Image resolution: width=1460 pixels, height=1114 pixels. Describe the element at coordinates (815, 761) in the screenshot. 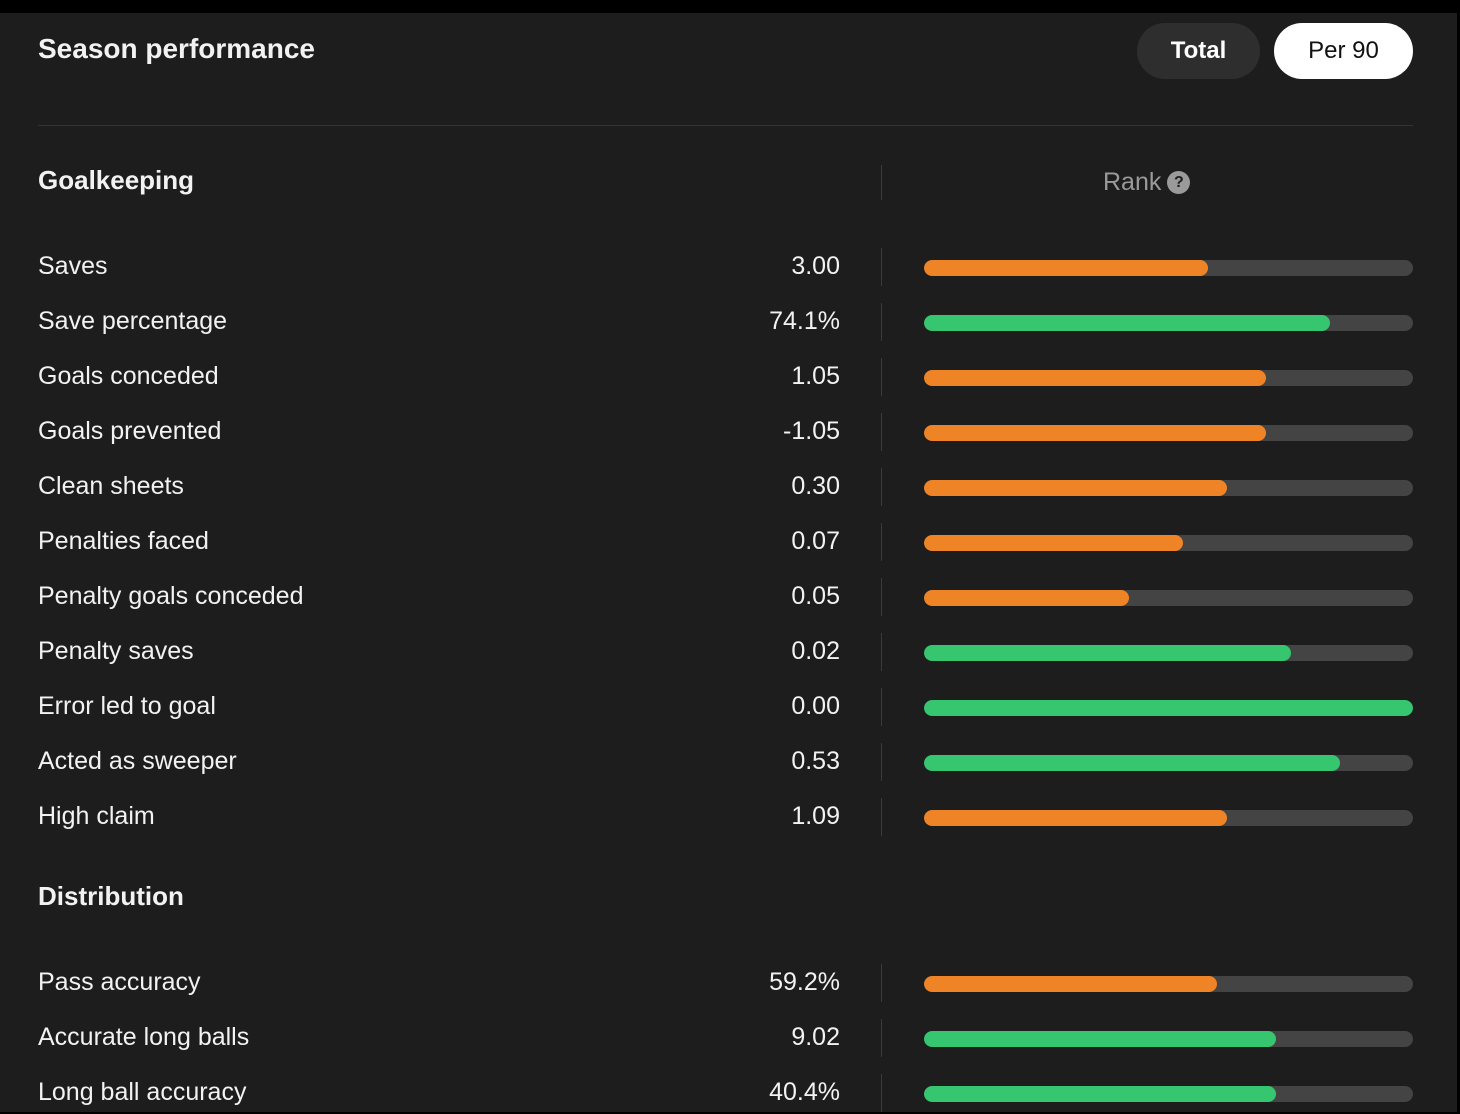

I see `stat-value: 0.53` at that location.